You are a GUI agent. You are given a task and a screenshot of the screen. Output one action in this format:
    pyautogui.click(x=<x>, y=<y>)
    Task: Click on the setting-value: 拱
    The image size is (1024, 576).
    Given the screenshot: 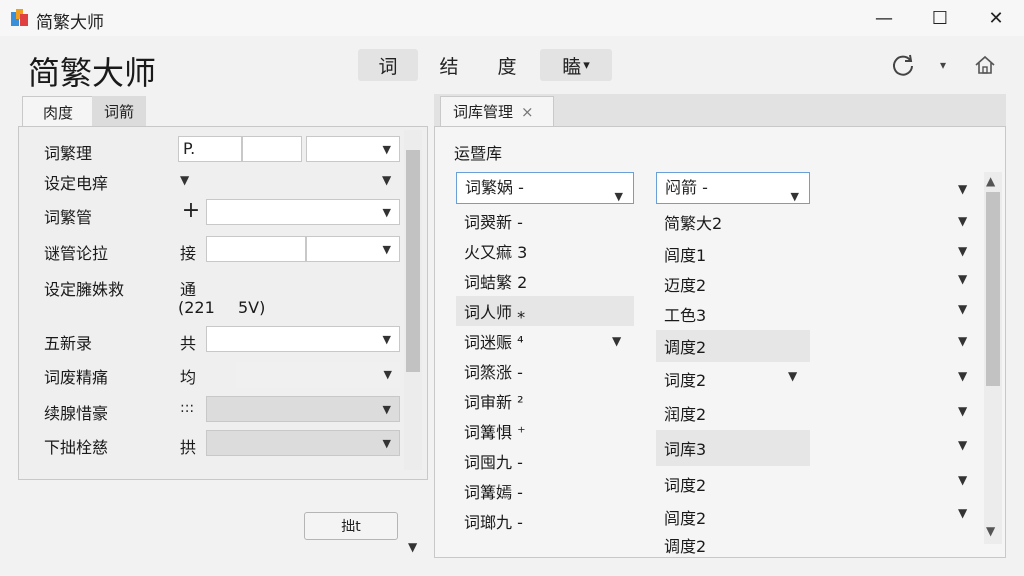 What is the action you would take?
    pyautogui.click(x=188, y=447)
    